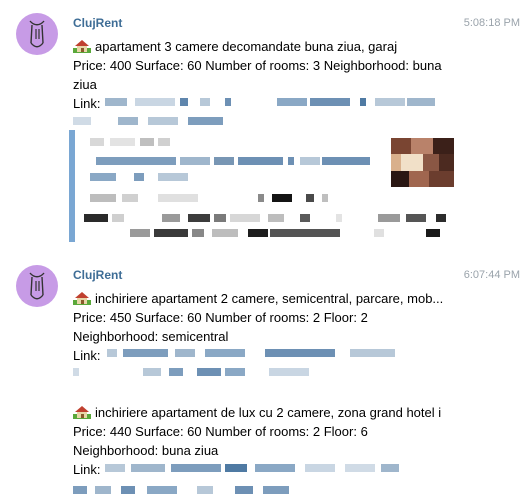 Image resolution: width=532 pixels, height=497 pixels. Describe the element at coordinates (422, 162) in the screenshot. I see `link-preview-thumbnail` at that location.